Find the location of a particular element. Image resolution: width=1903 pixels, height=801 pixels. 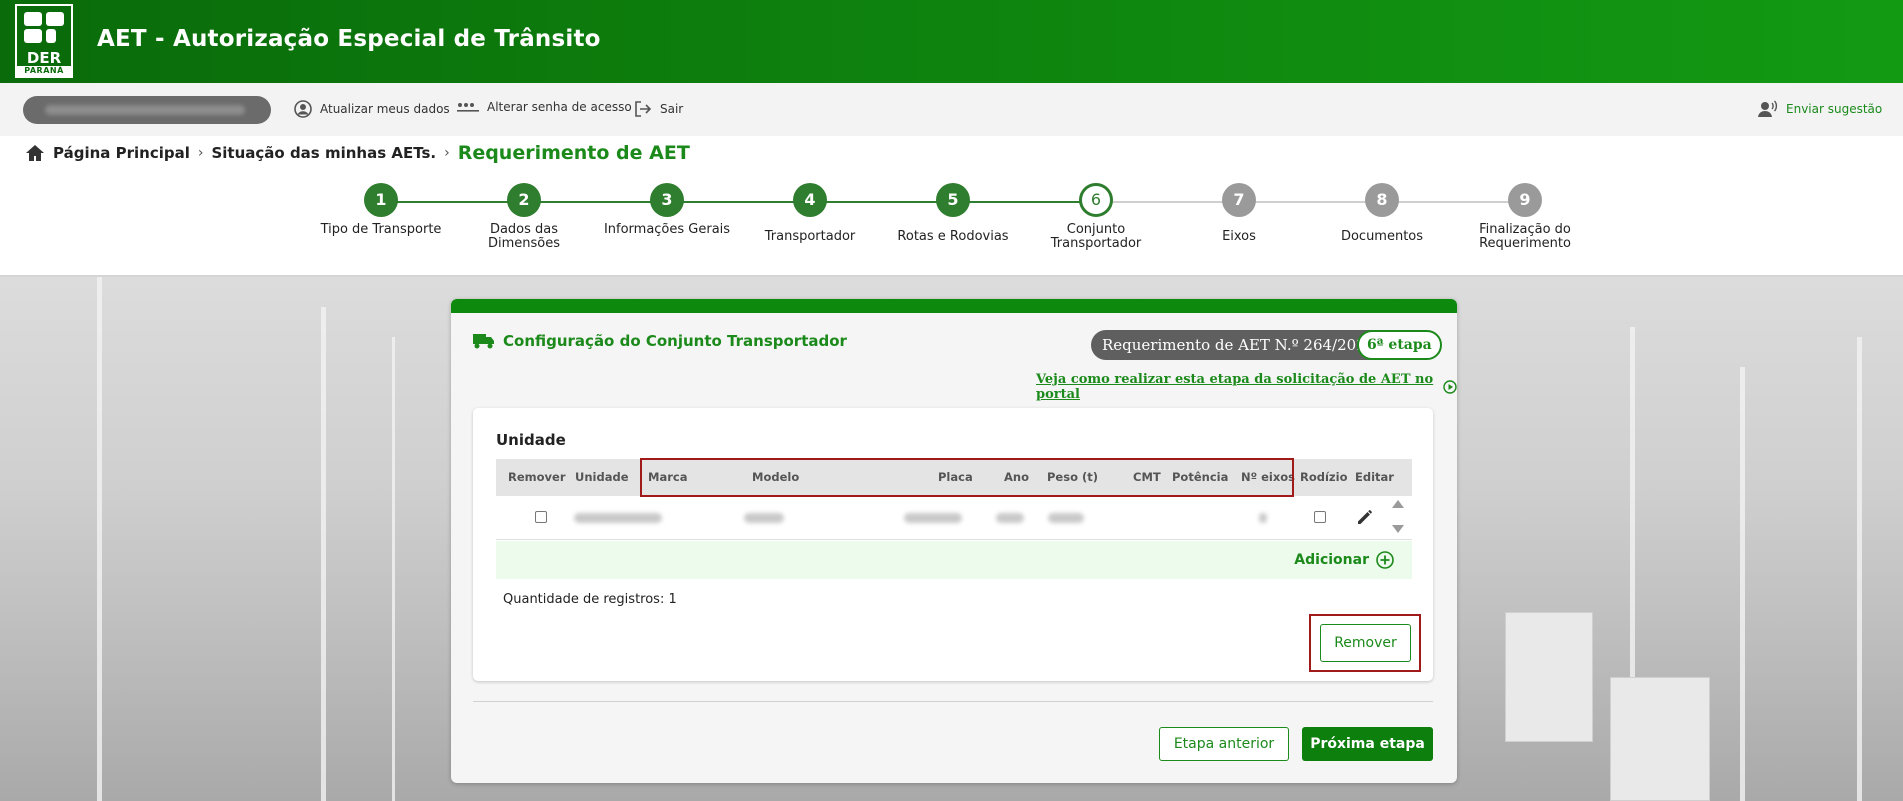

record-count: Quantidade de registros: 1 is located at coordinates (590, 599).